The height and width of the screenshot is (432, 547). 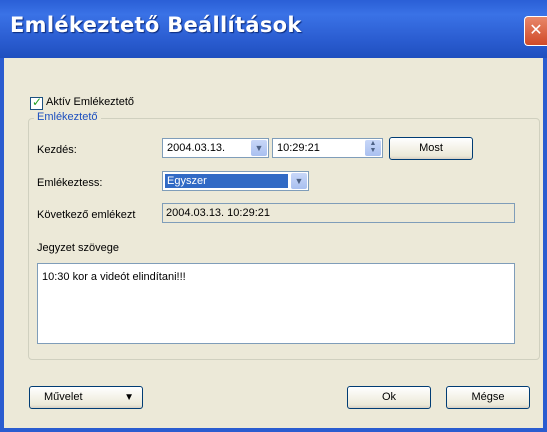 I want to click on checkmark-icon: ✓, so click(x=37, y=102).